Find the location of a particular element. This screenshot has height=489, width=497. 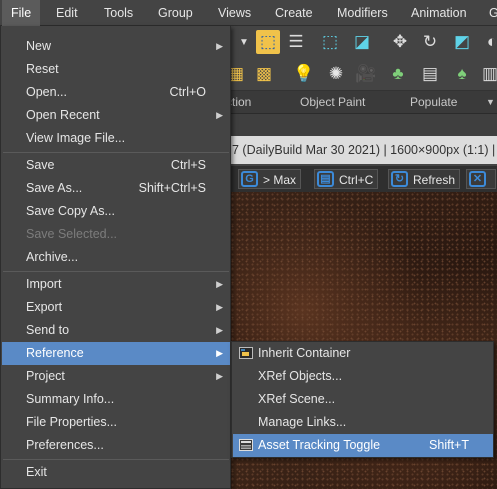

refresh-button: ↻ Refresh is located at coordinates (424, 179).